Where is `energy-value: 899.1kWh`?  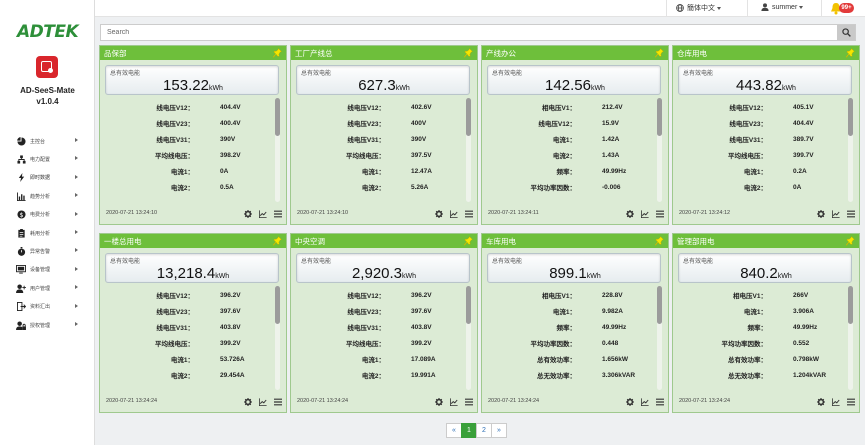 energy-value: 899.1kWh is located at coordinates (575, 273).